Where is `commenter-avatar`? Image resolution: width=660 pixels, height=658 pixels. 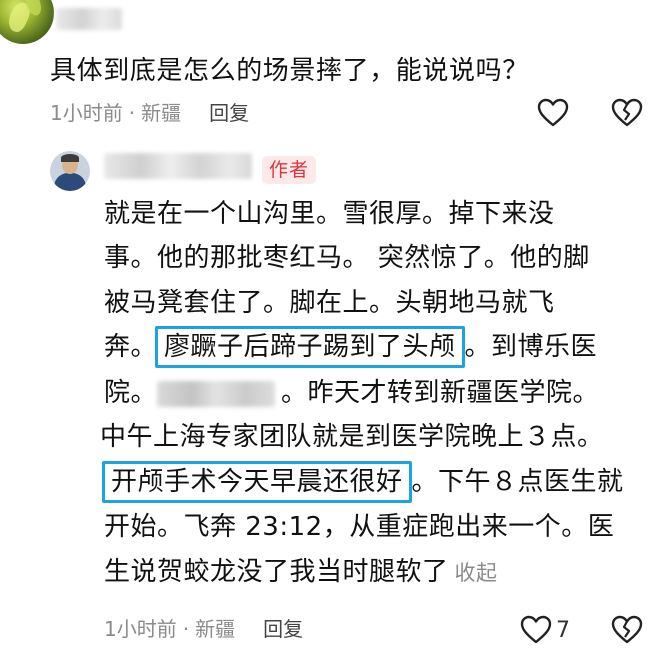
commenter-avatar is located at coordinates (27, 22).